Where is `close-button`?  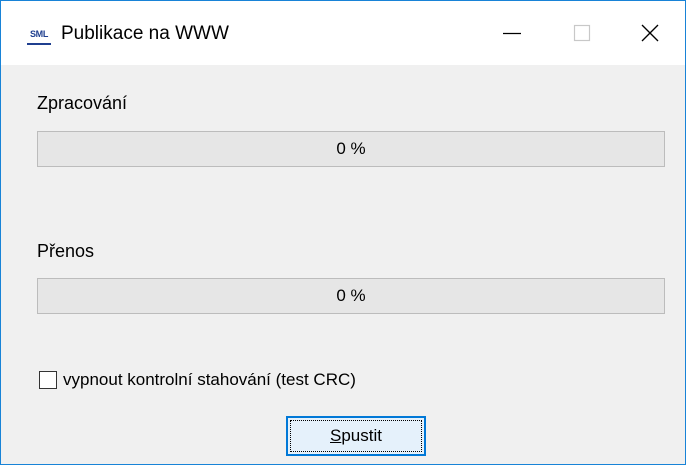 close-button is located at coordinates (650, 33).